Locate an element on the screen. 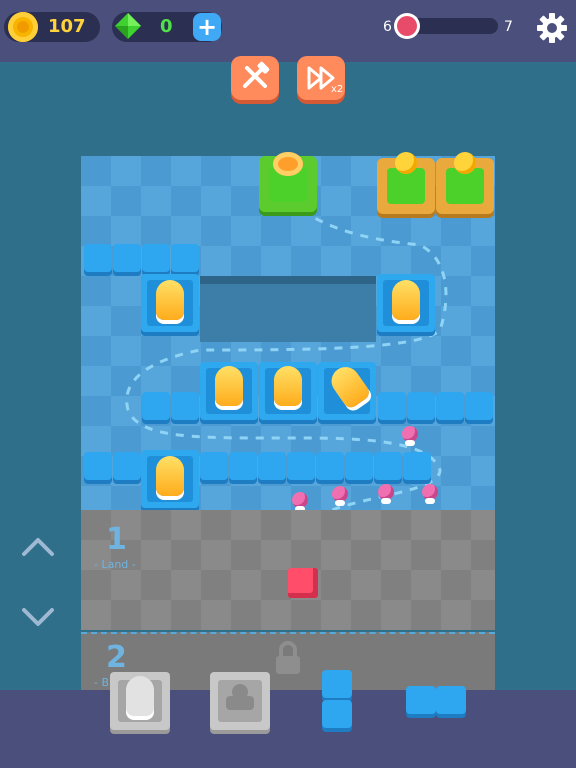  crystal-icon is located at coordinates (303, 583).